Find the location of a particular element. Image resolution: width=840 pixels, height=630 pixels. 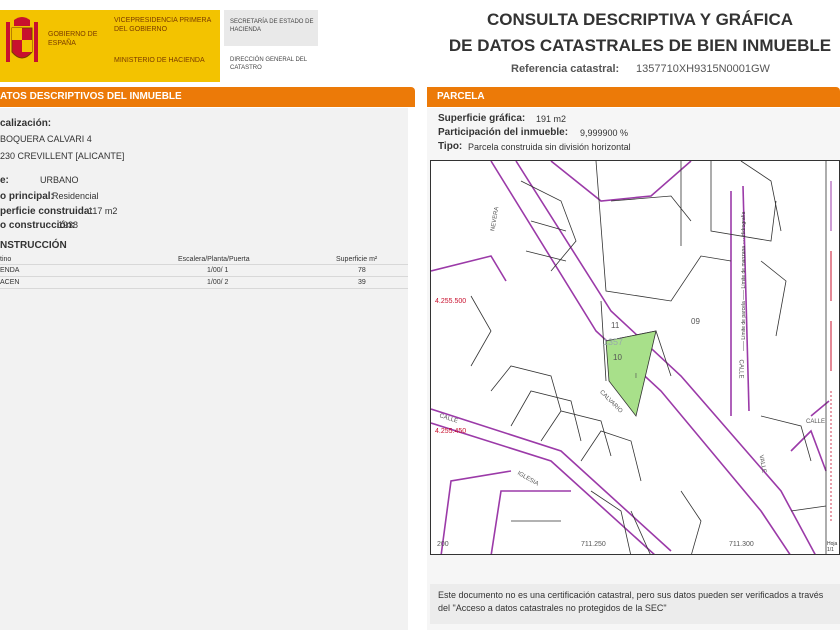

page-title-line2: DE DATOS CATASTRALES DE BIEN INMUEBLE is located at coordinates (640, 45).